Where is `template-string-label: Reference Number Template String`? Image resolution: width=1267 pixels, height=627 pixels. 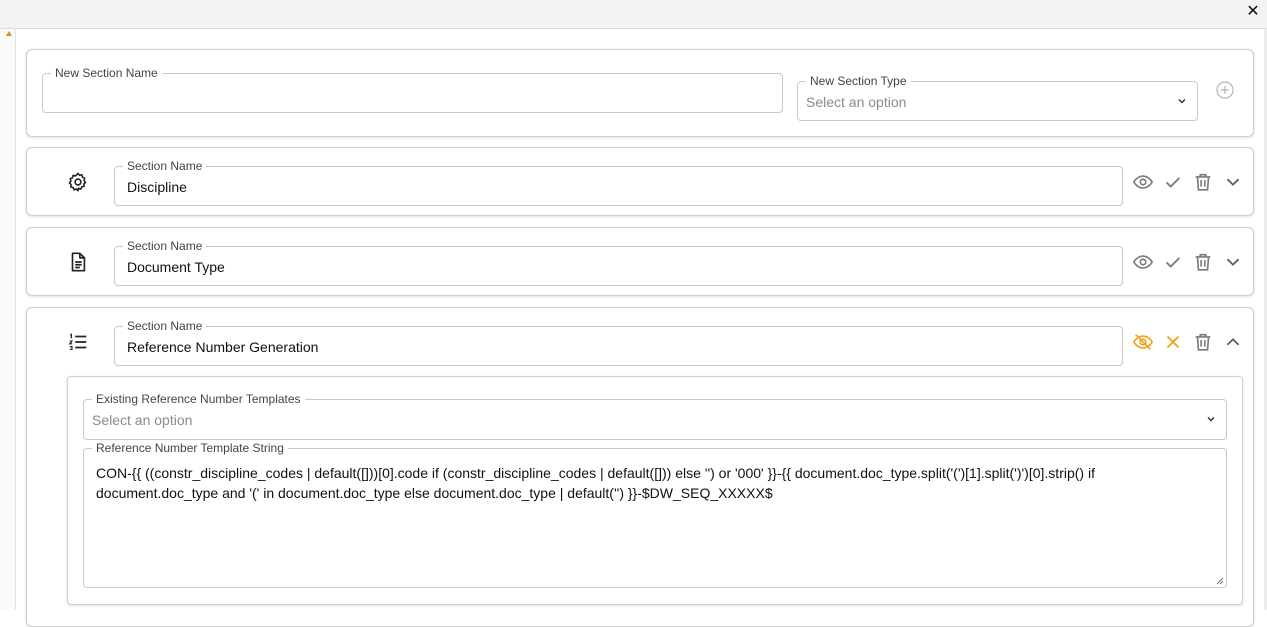
template-string-label: Reference Number Template String is located at coordinates (190, 448).